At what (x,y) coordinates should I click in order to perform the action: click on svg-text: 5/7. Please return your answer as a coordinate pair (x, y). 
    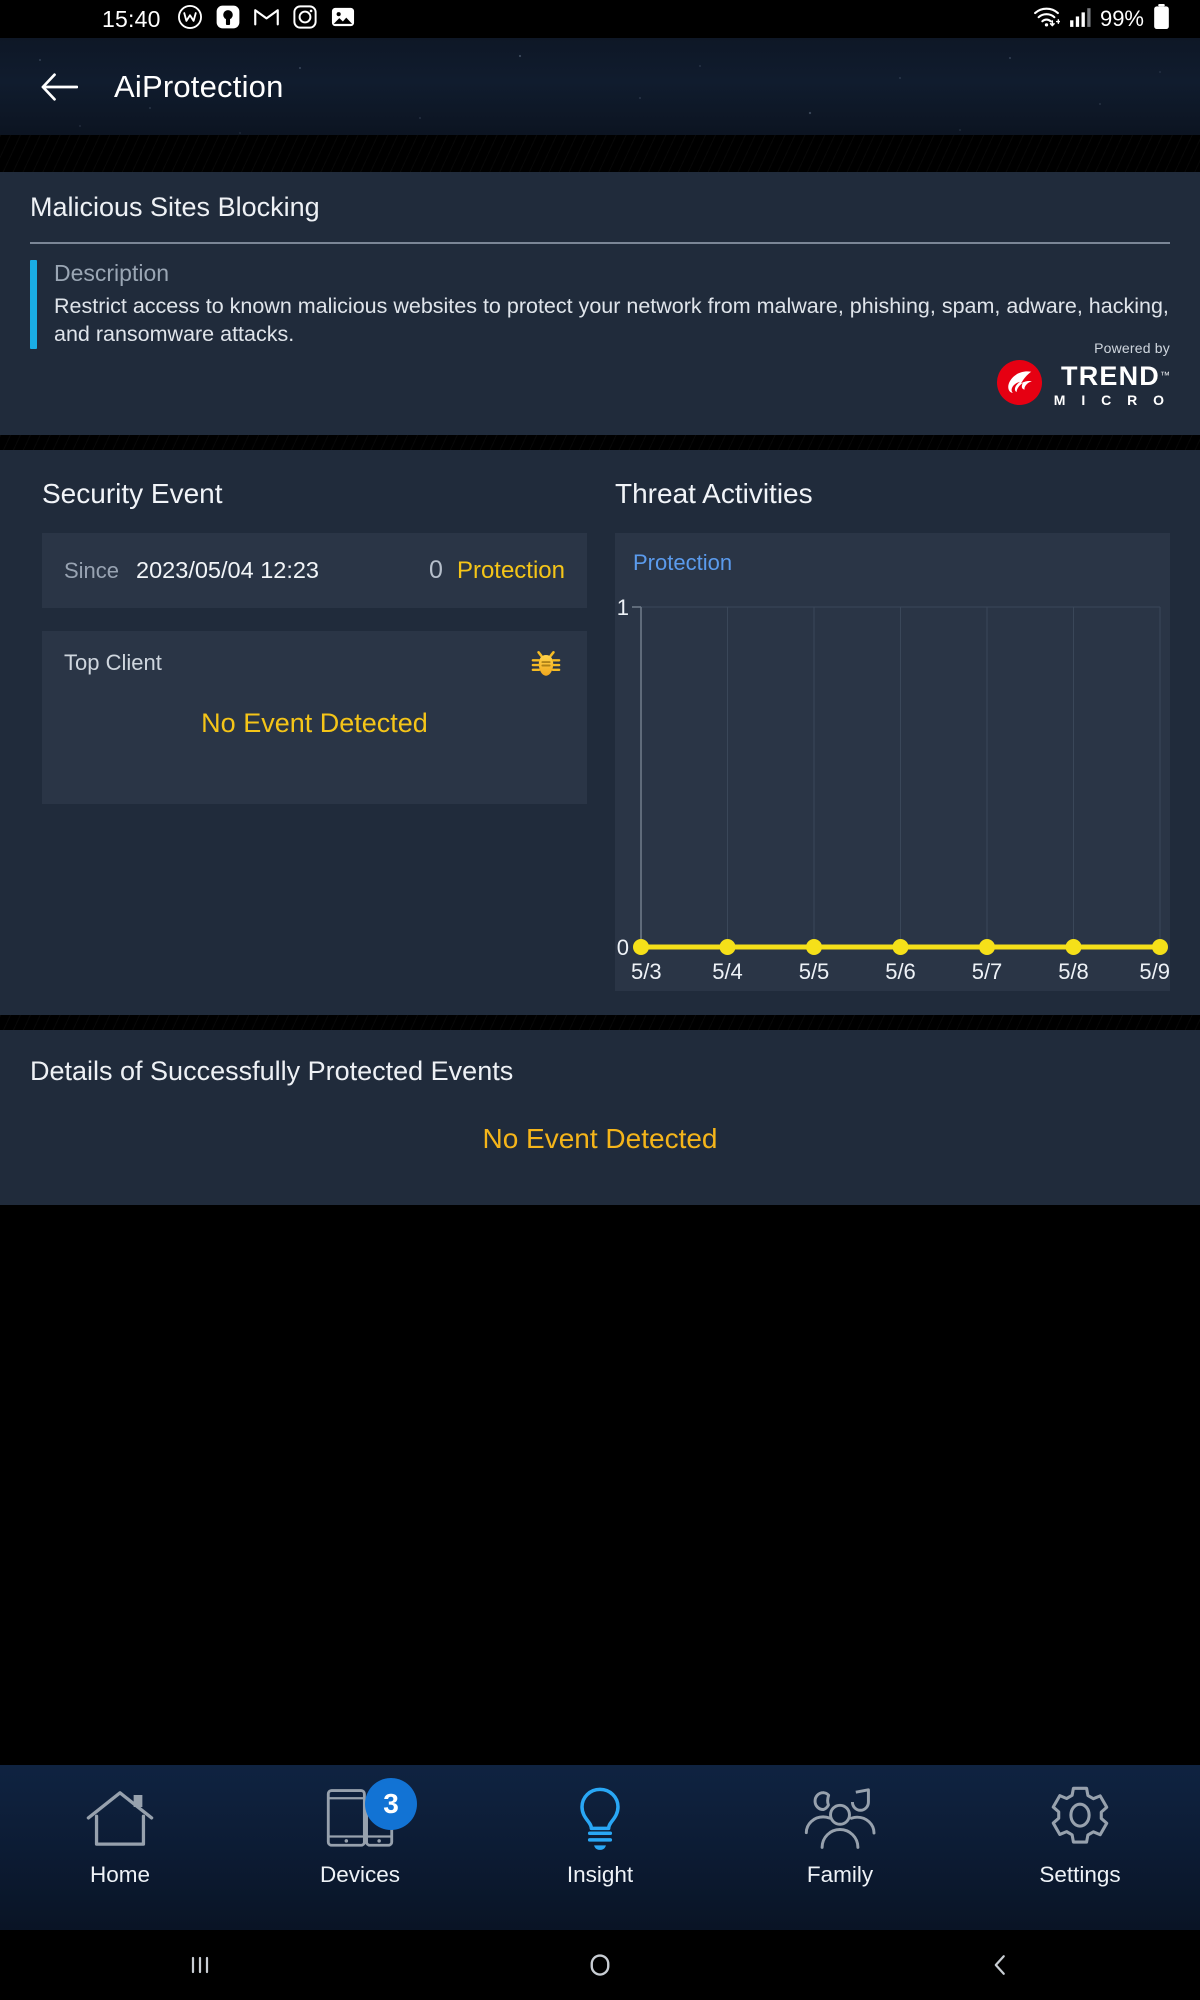
    Looking at the image, I should click on (987, 971).